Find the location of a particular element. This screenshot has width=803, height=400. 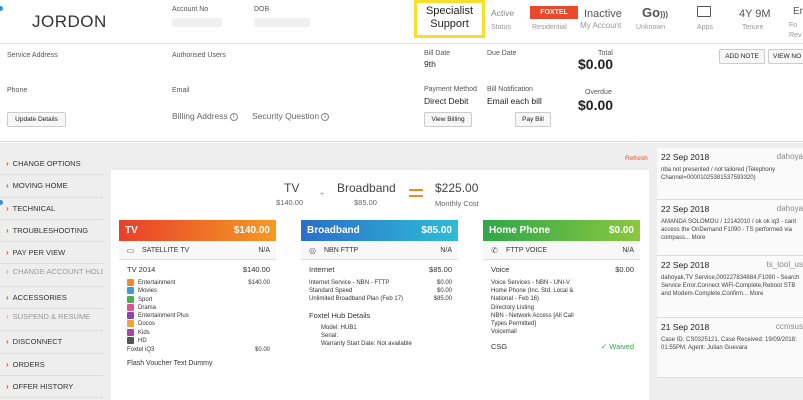

tv-channel-price: $140.00 is located at coordinates (259, 283).